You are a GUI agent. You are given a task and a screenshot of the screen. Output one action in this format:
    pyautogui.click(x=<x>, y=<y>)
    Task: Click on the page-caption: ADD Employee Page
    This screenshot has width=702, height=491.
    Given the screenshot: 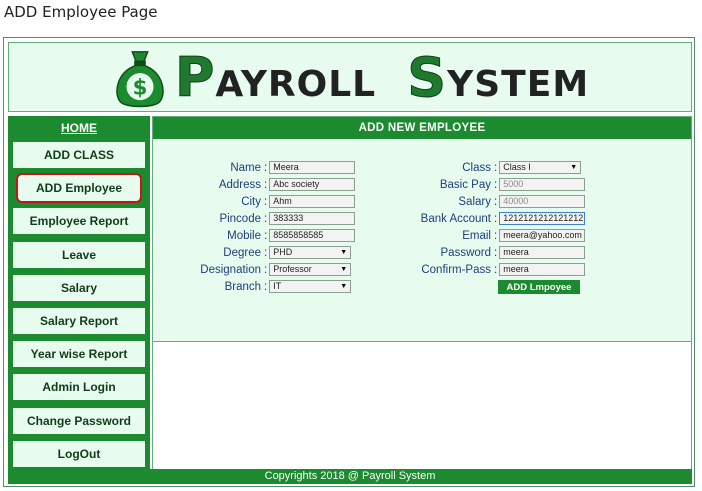 What is the action you would take?
    pyautogui.click(x=81, y=12)
    